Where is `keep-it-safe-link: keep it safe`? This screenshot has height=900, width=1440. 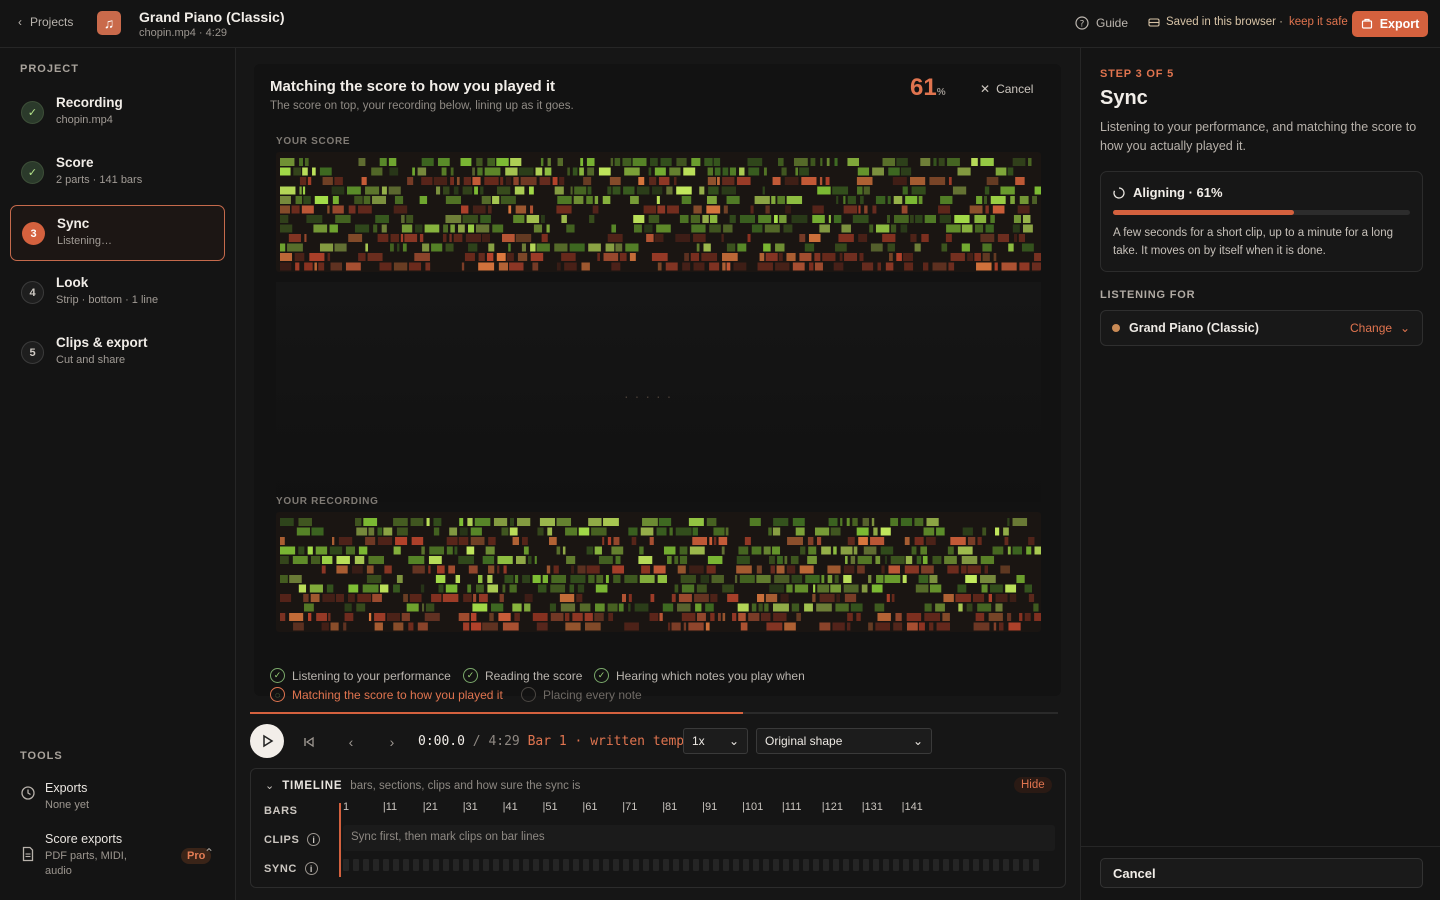
keep-it-safe-link: keep it safe is located at coordinates (1318, 22).